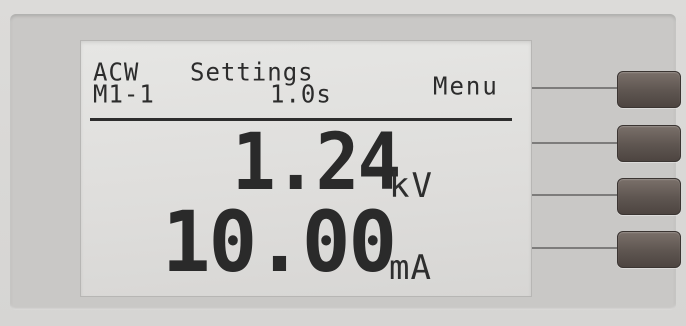 The height and width of the screenshot is (326, 686). I want to click on softkey-2-indicator-line, so click(574, 143).